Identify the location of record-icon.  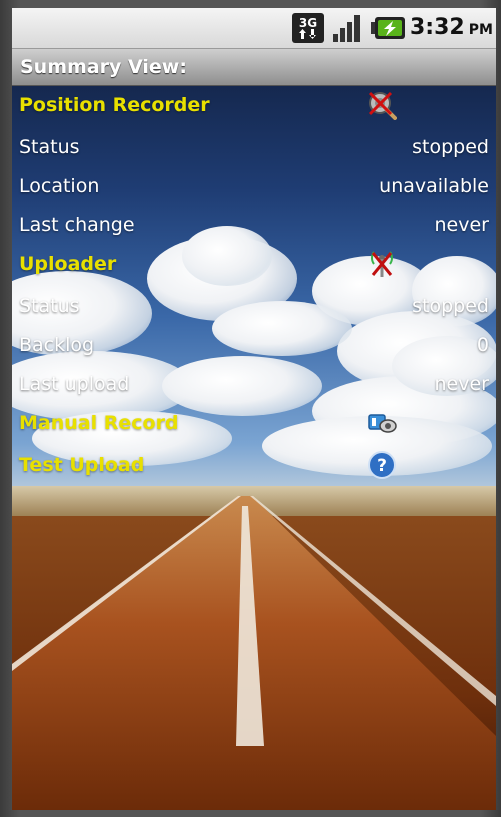
(382, 423).